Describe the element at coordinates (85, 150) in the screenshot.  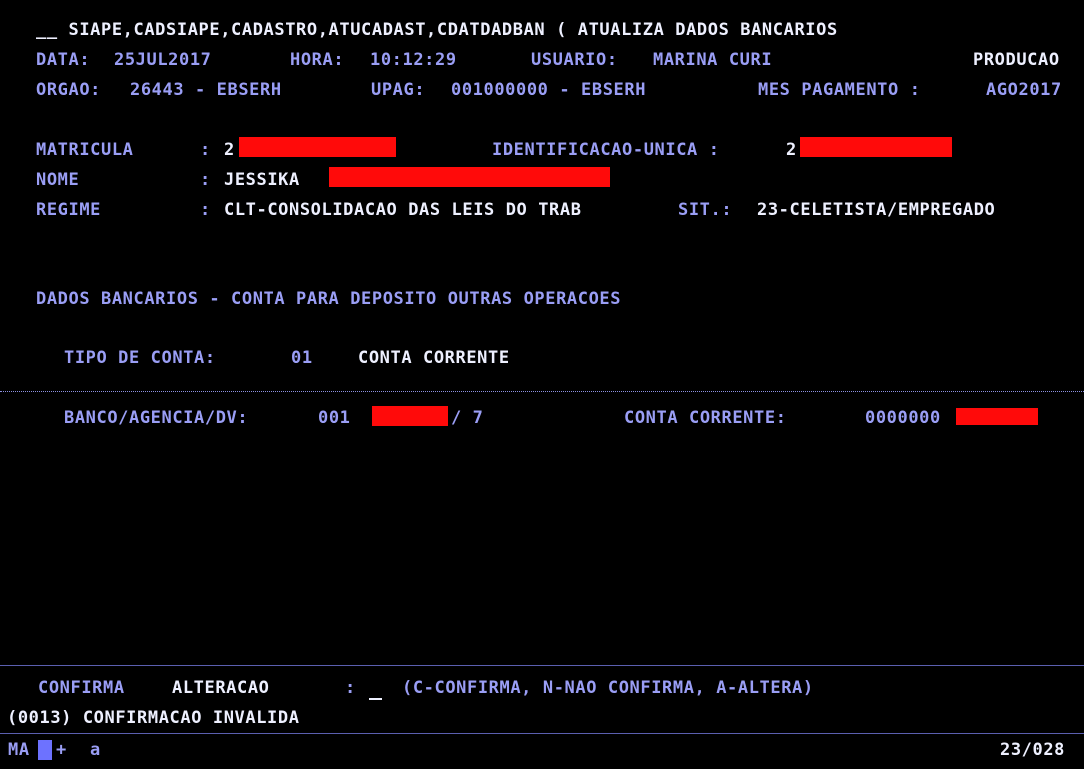
I see `matricula-label: MATRICULA` at that location.